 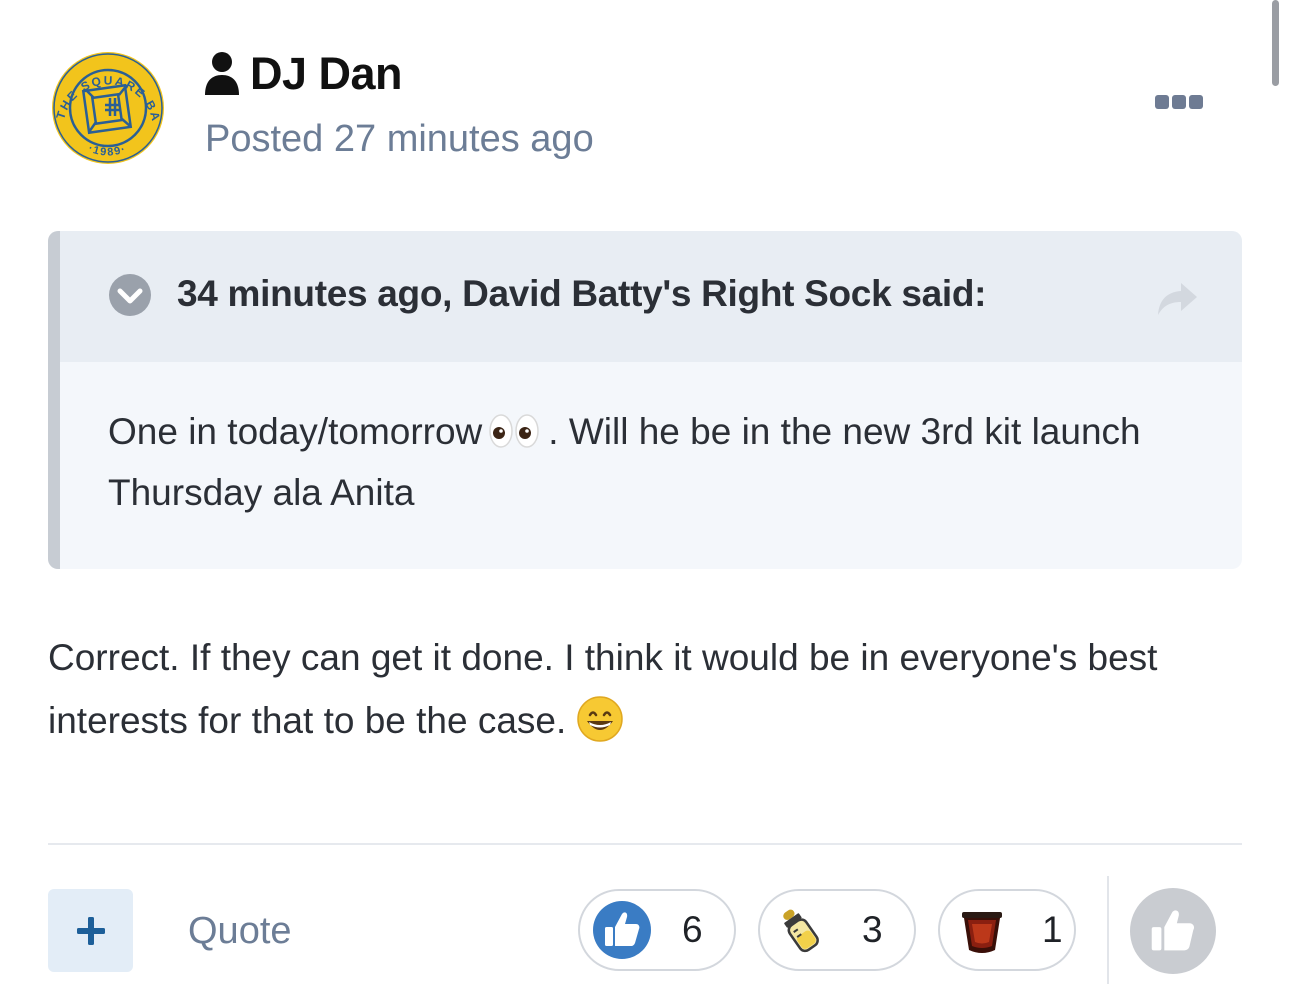 I want to click on reaction-like: 6, so click(x=657, y=930).